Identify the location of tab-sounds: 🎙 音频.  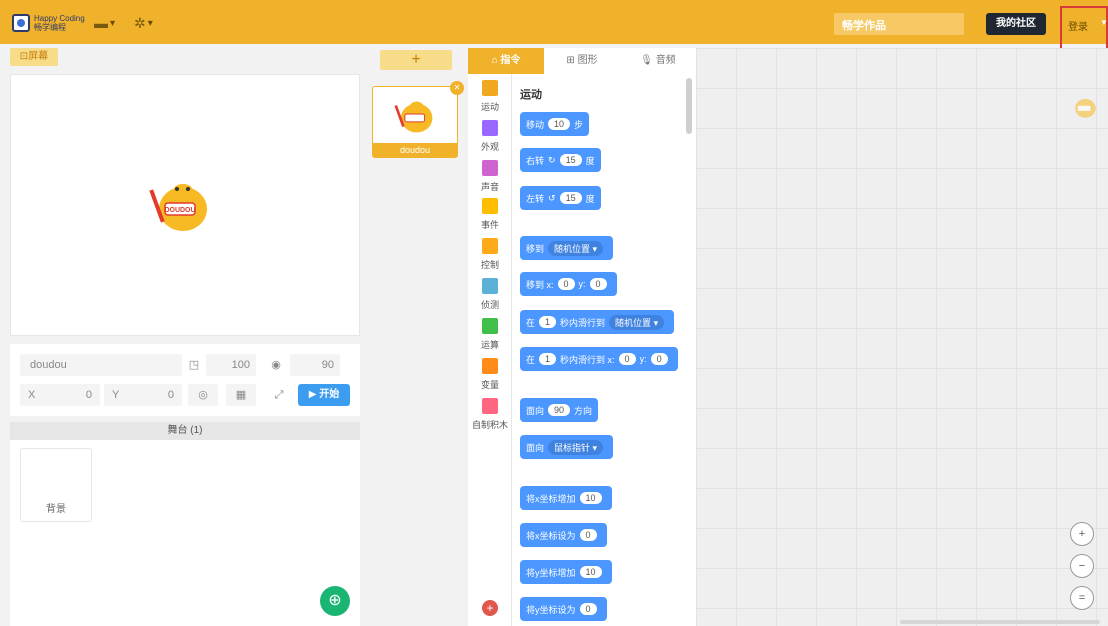
(658, 61).